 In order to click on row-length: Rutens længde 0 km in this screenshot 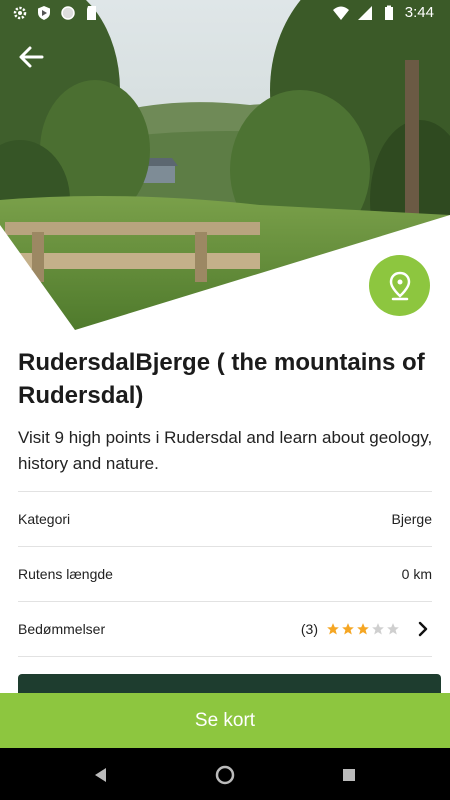, I will do `click(225, 573)`.